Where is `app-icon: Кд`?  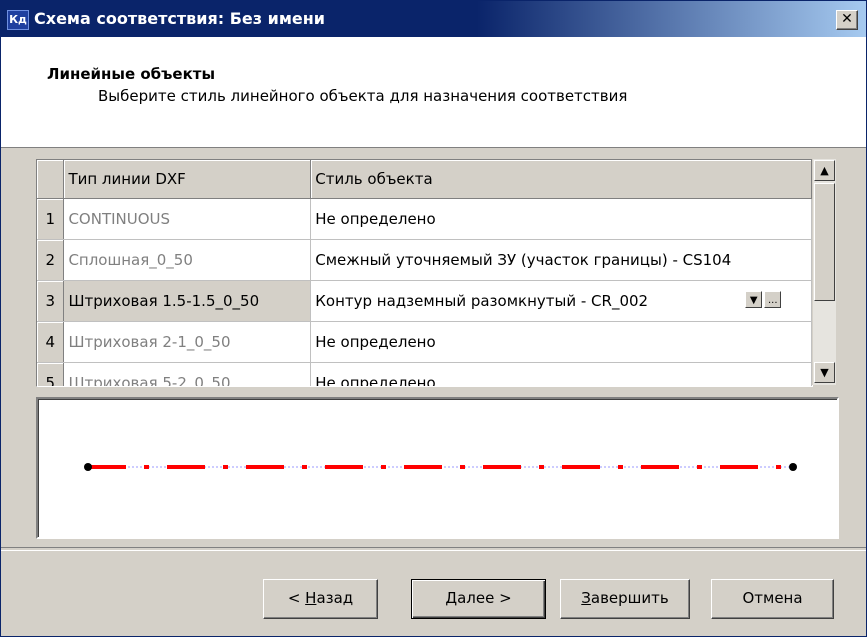 app-icon: Кд is located at coordinates (18, 20).